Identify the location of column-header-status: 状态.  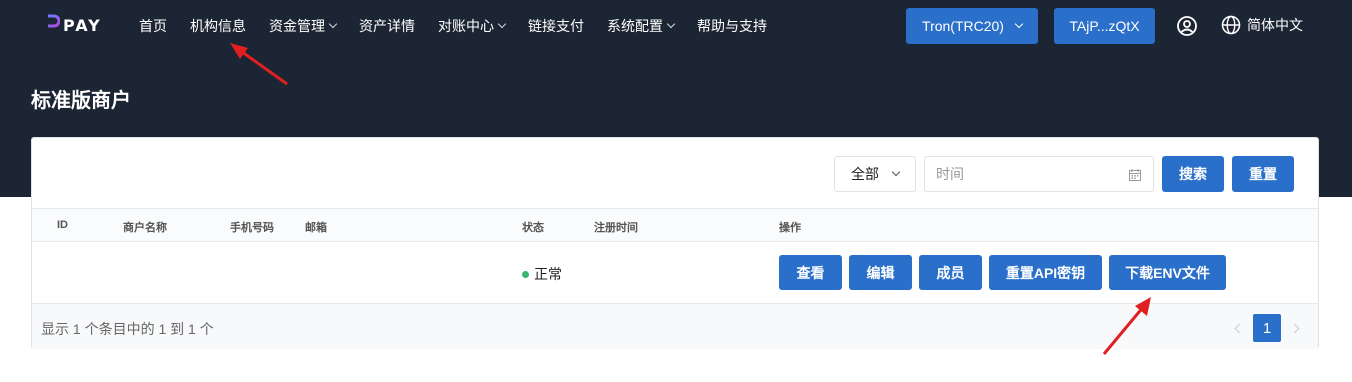
(533, 228).